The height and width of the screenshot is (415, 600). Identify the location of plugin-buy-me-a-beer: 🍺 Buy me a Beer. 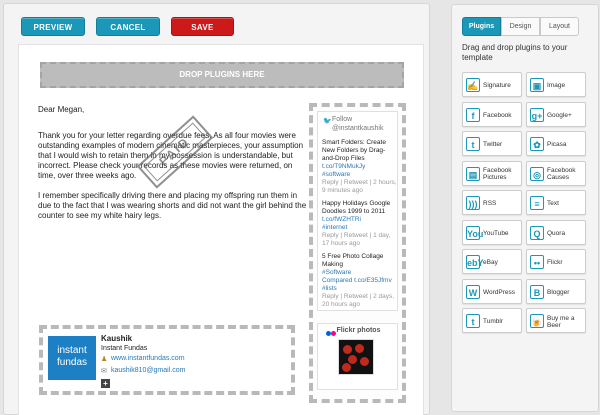
(556, 320).